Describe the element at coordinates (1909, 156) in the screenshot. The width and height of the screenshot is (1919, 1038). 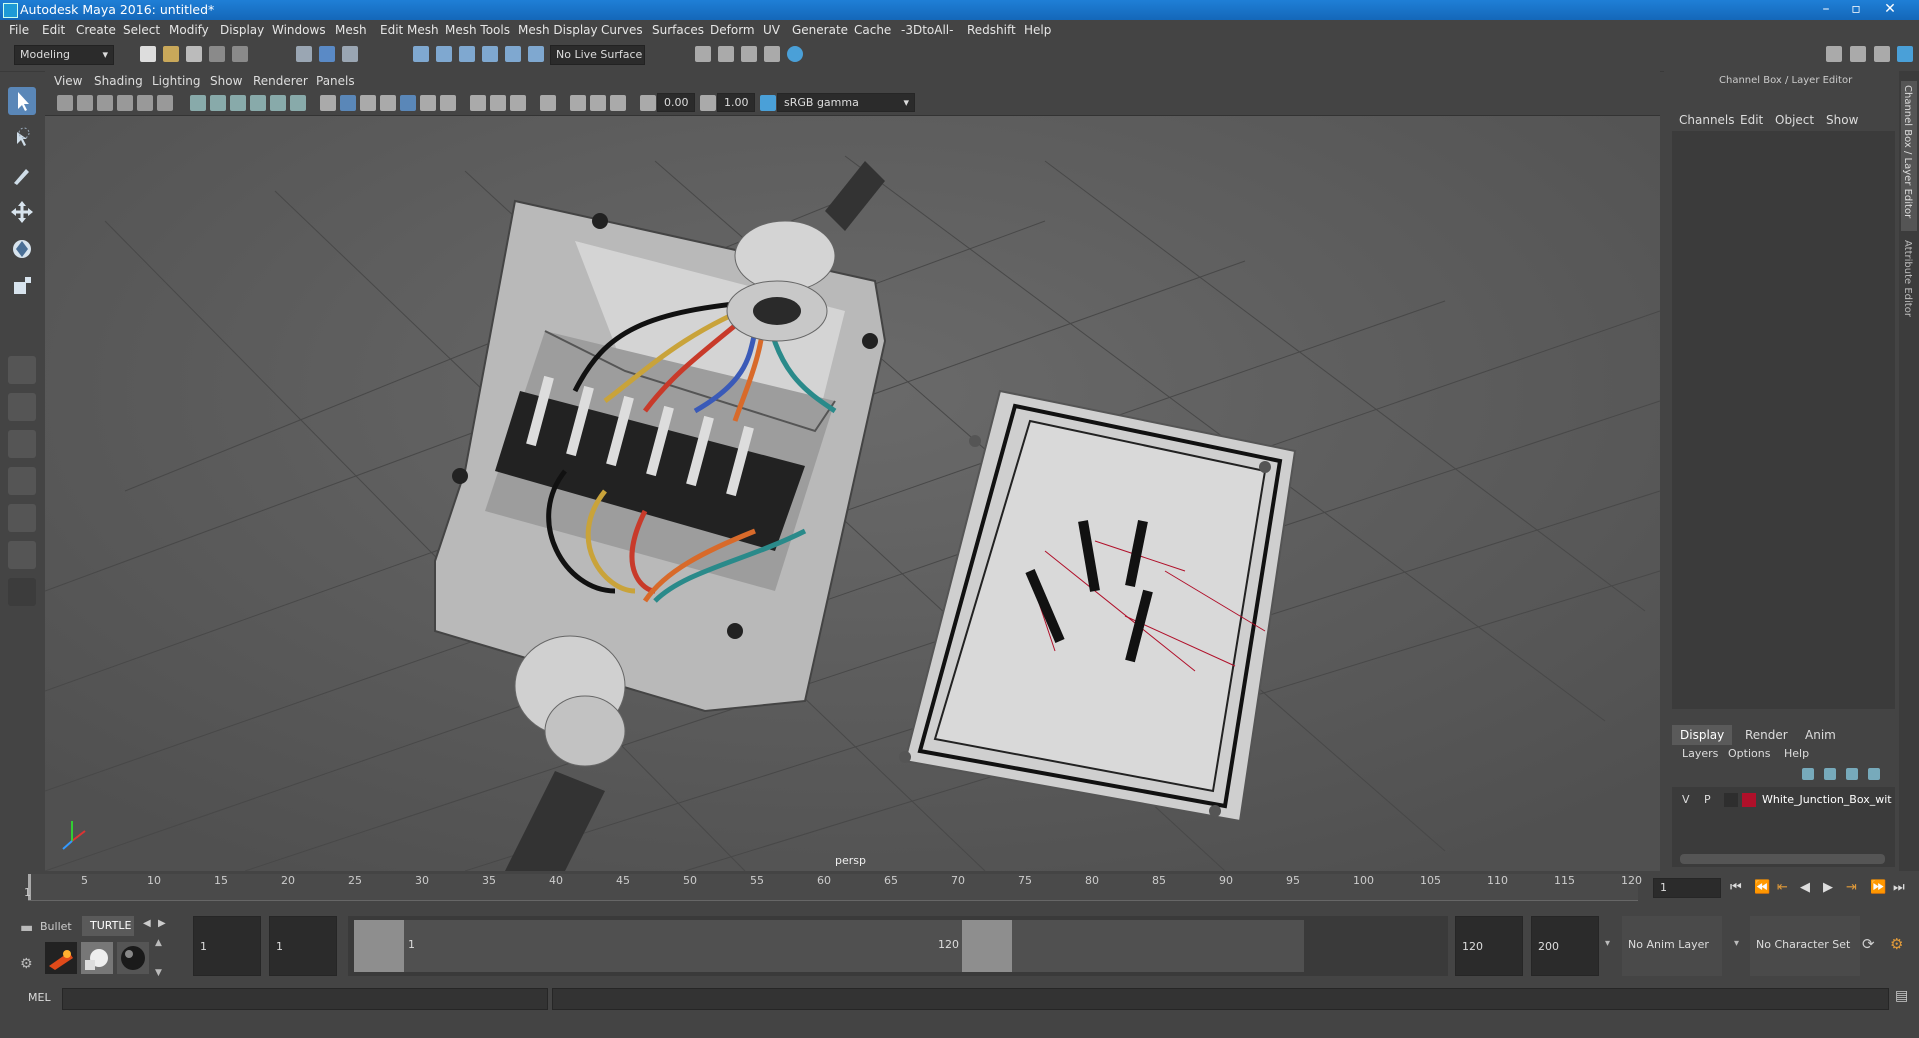
I see `side-tab-channel-box: Channel Box / Layer Editor` at that location.